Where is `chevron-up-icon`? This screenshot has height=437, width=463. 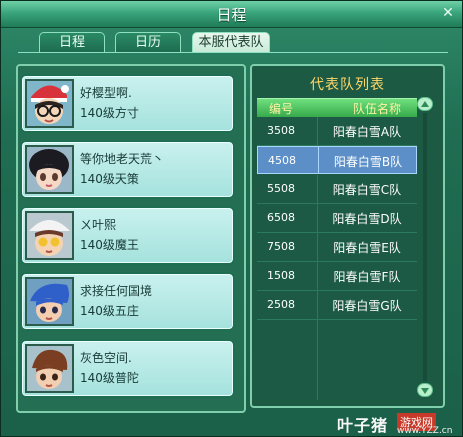 chevron-up-icon is located at coordinates (425, 104).